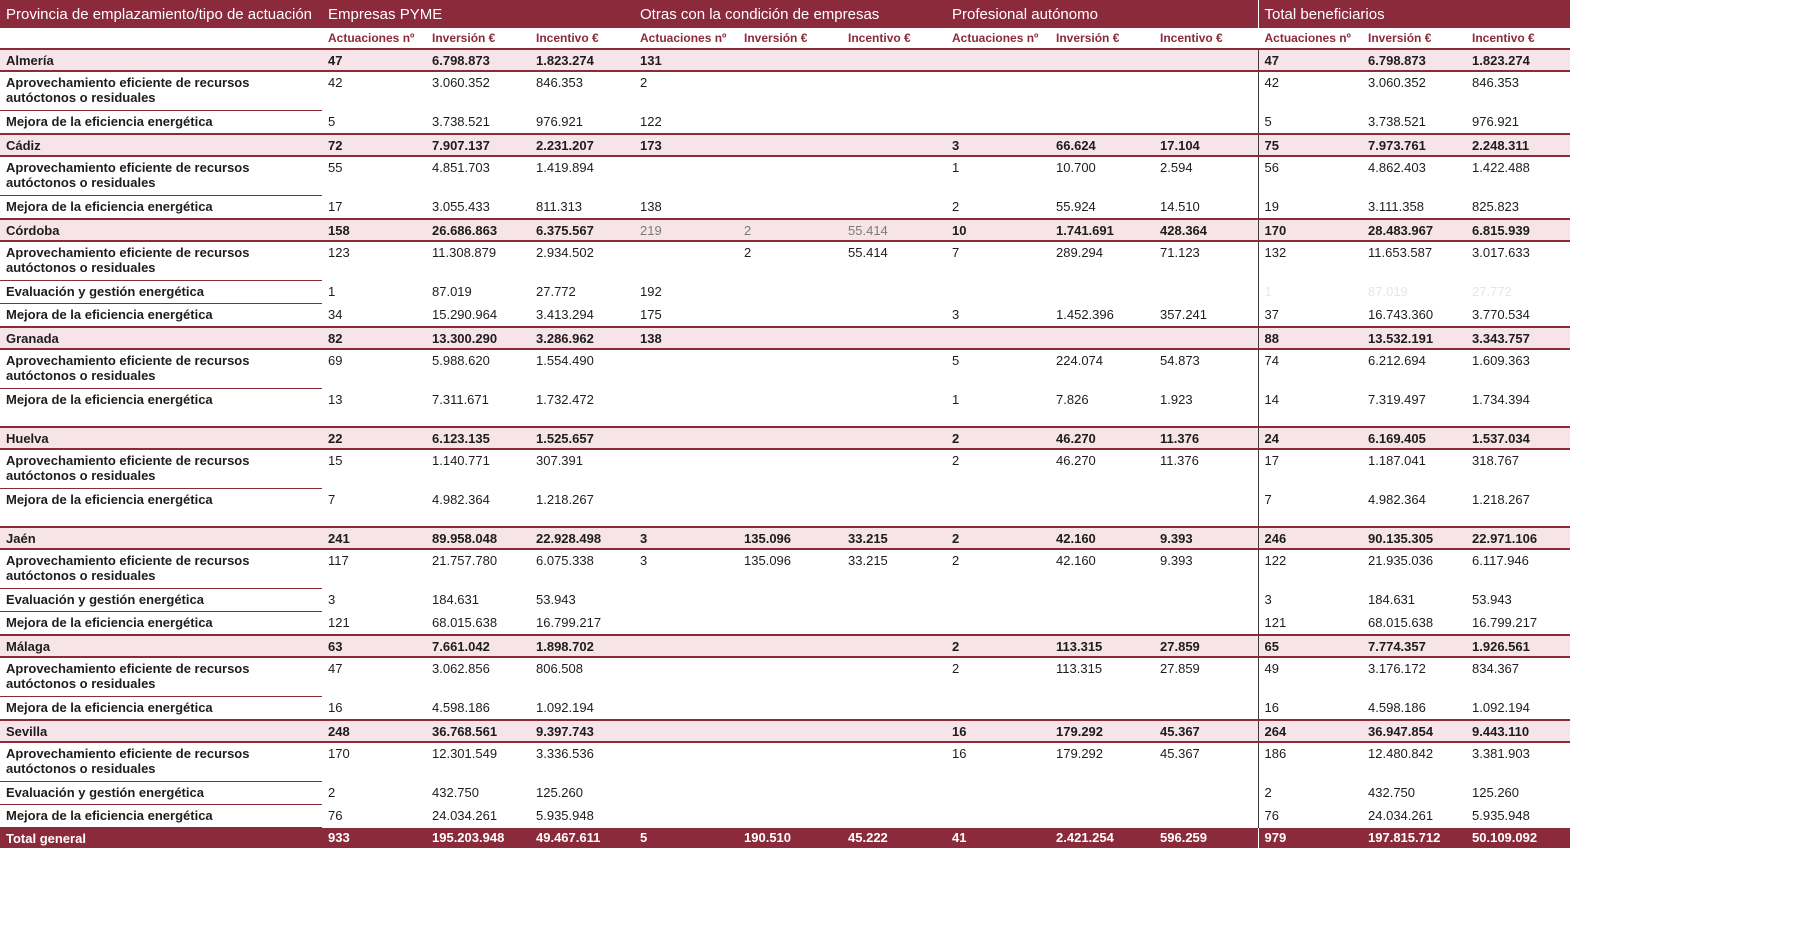 This screenshot has height=951, width=1814. Describe the element at coordinates (1518, 407) in the screenshot. I see `table-cell: 1.734.394` at that location.